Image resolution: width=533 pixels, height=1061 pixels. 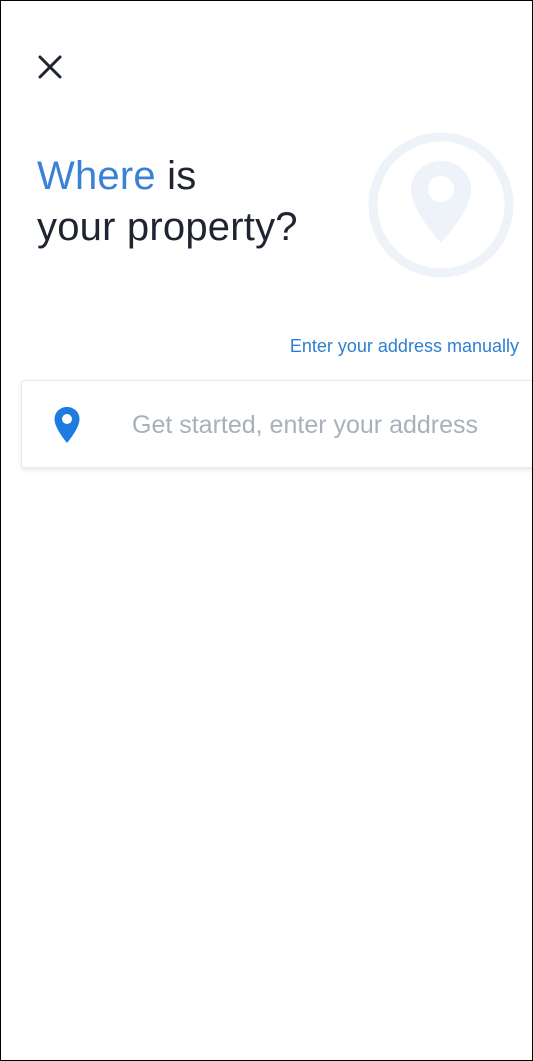 I want to click on title-rest: is, so click(x=176, y=176).